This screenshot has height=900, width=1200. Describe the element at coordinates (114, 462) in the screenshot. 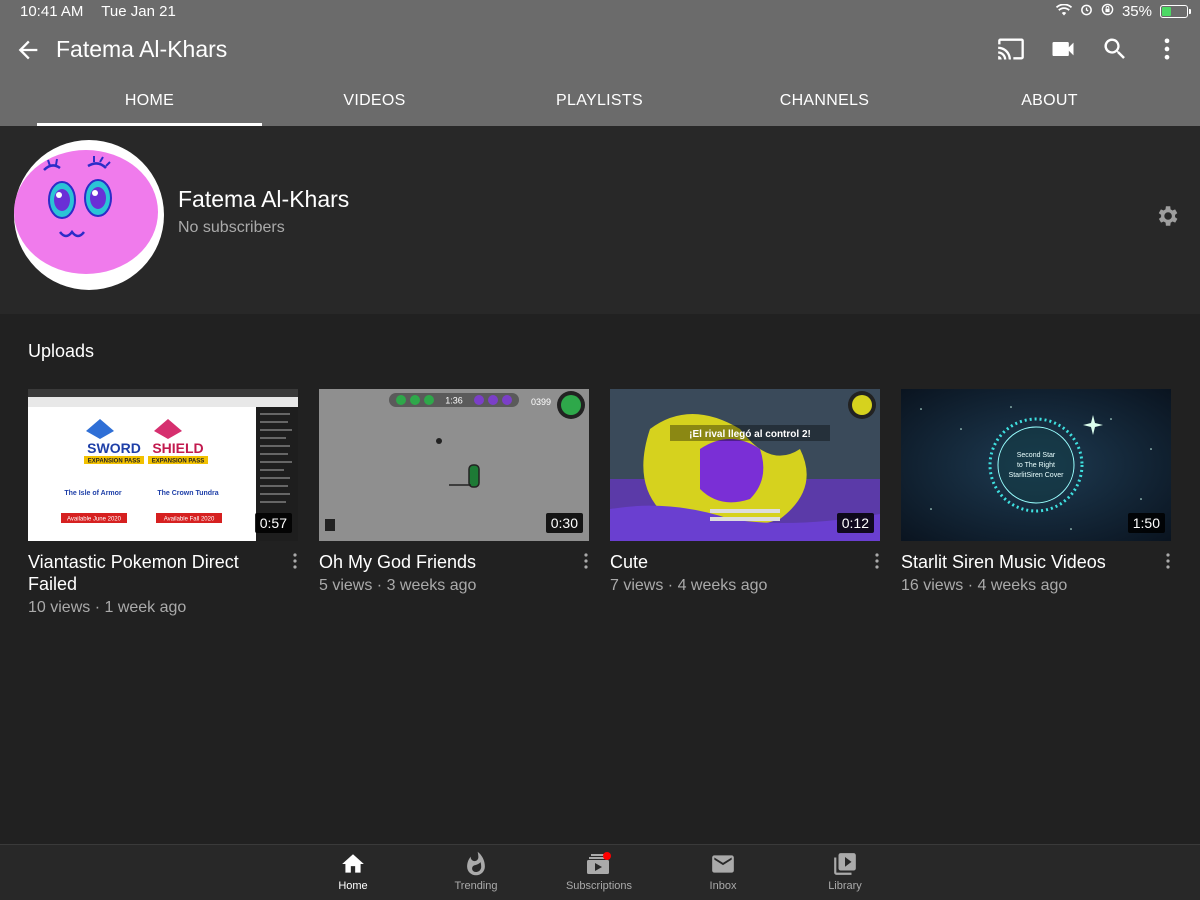

I see `sword-expansion-text: EXPANSION PASS` at that location.